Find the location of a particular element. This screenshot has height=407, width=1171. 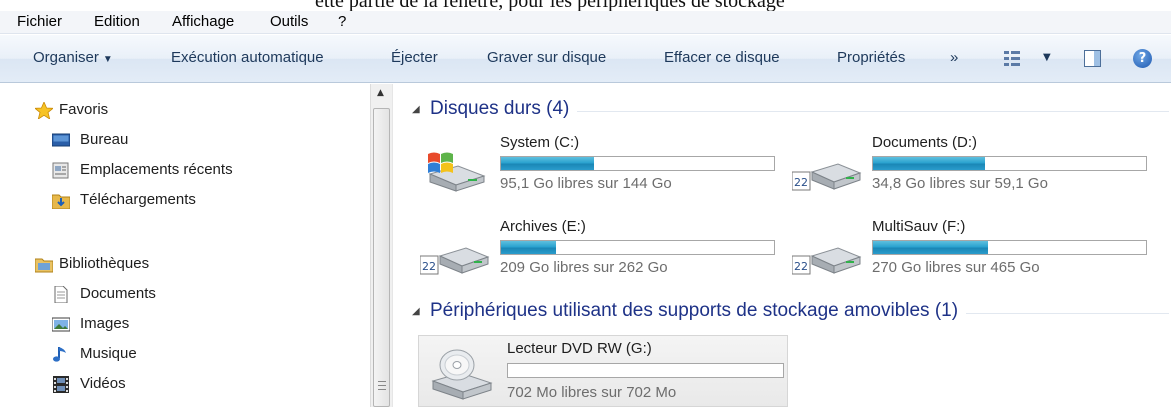

organise-label: Organiser is located at coordinates (66, 57).